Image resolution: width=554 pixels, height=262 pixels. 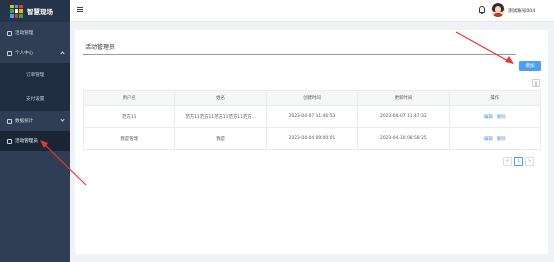 What do you see at coordinates (299, 54) in the screenshot?
I see `title-divider` at bounding box center [299, 54].